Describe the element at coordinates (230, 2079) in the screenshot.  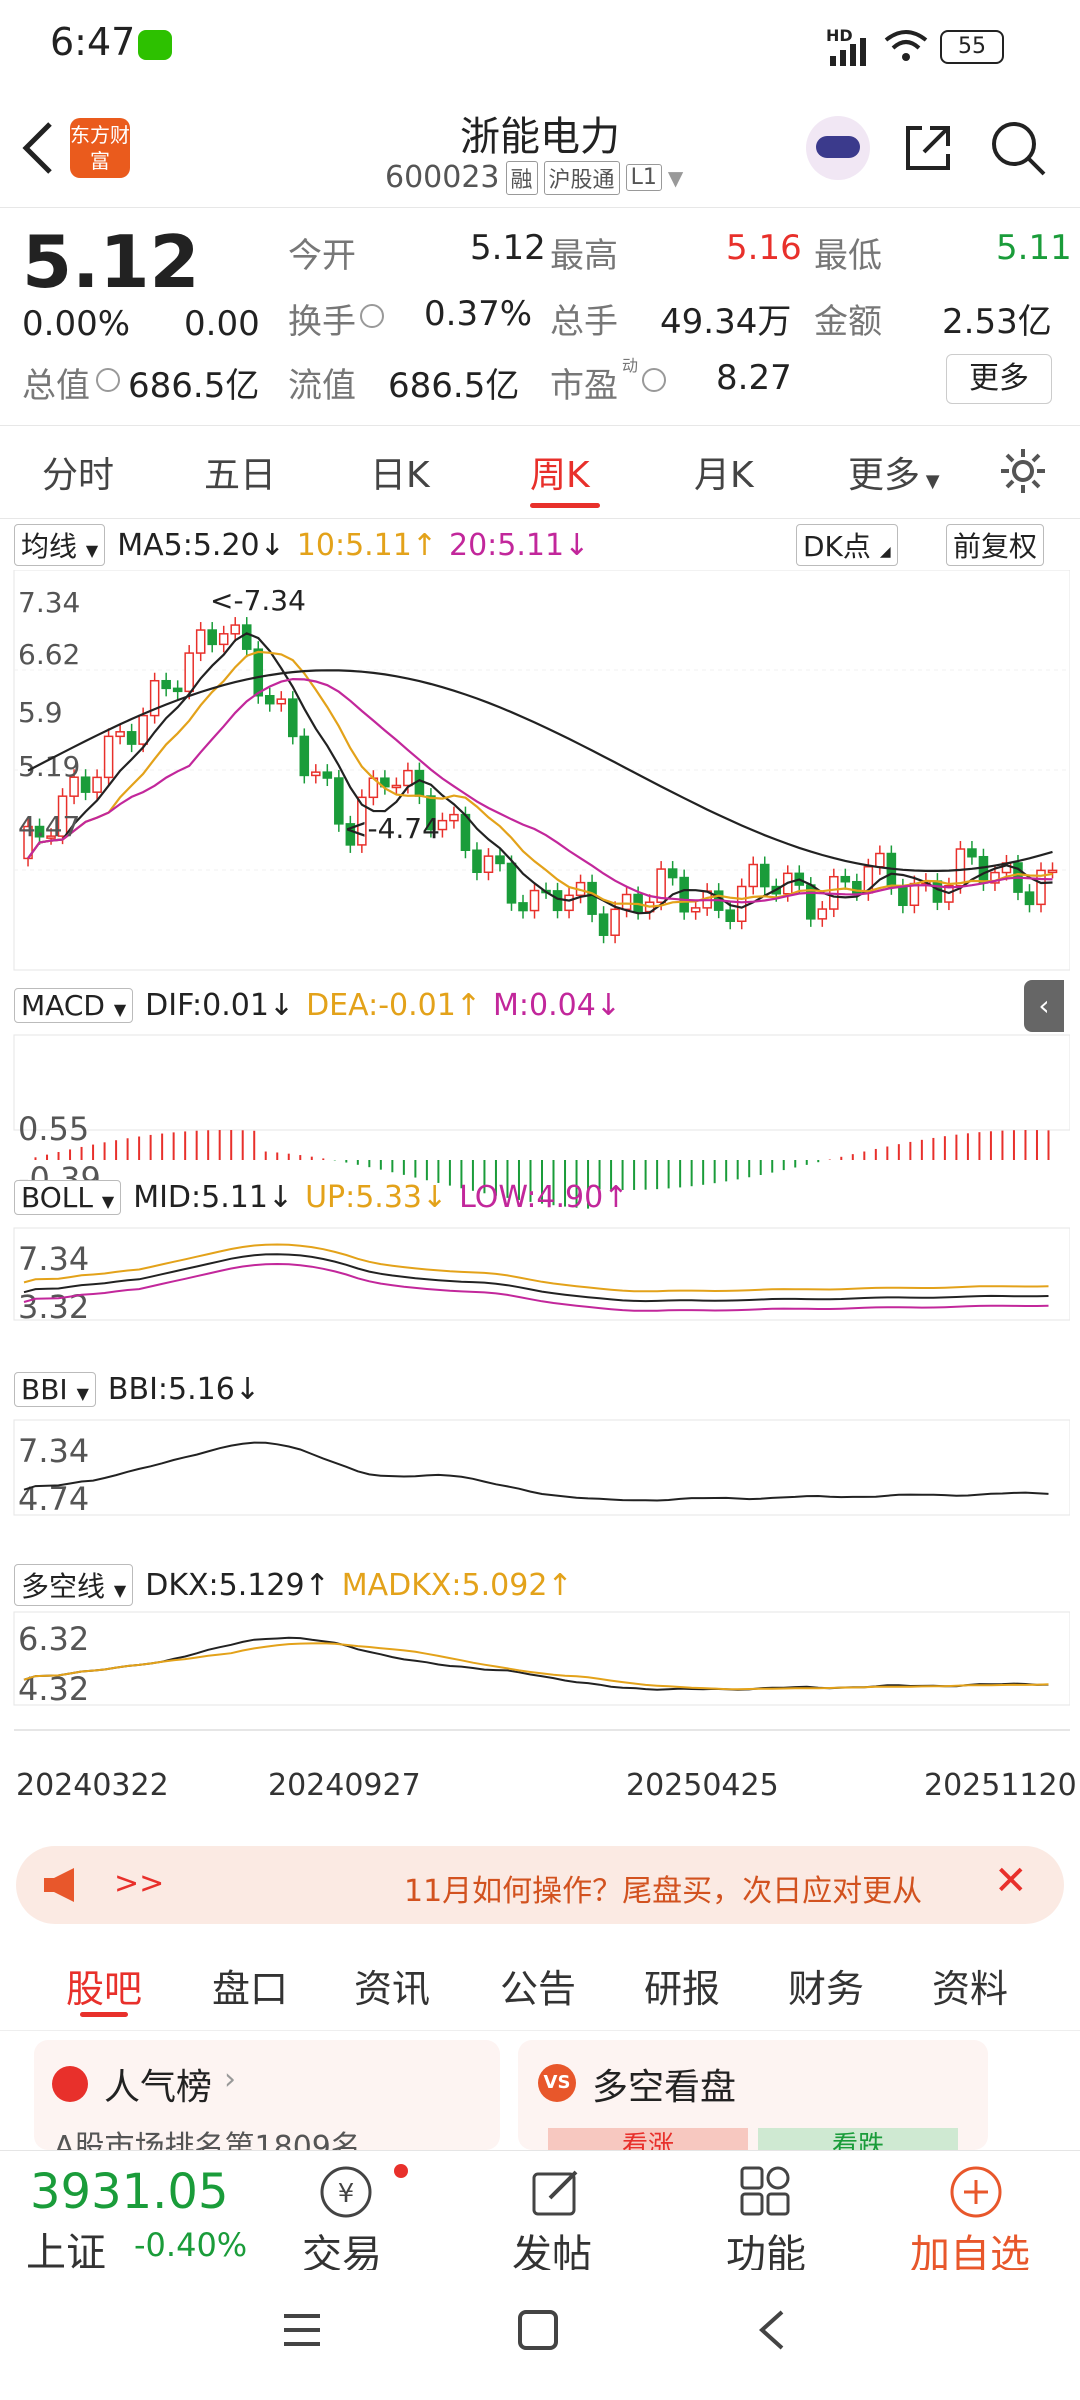
I see `chevron-right-icon: ›` at that location.